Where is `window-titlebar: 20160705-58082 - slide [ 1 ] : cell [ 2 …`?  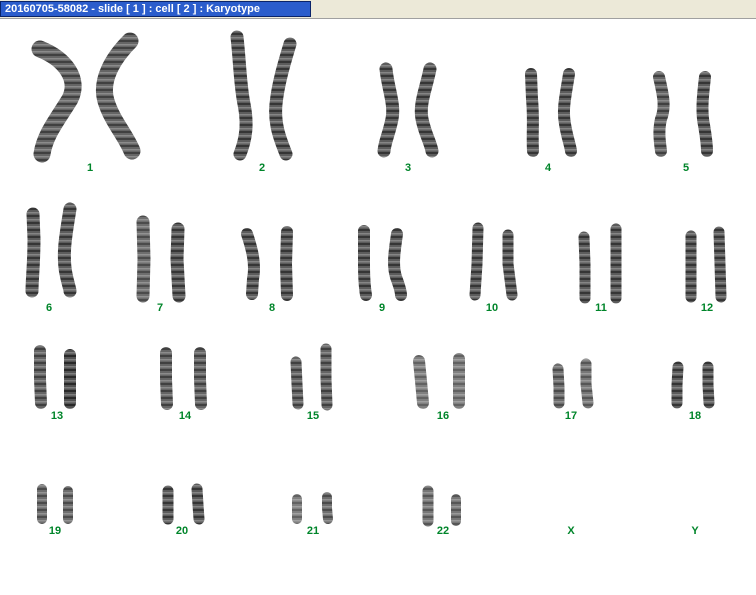
window-titlebar: 20160705-58082 - slide [ 1 ] : cell [ 2 … is located at coordinates (378, 9).